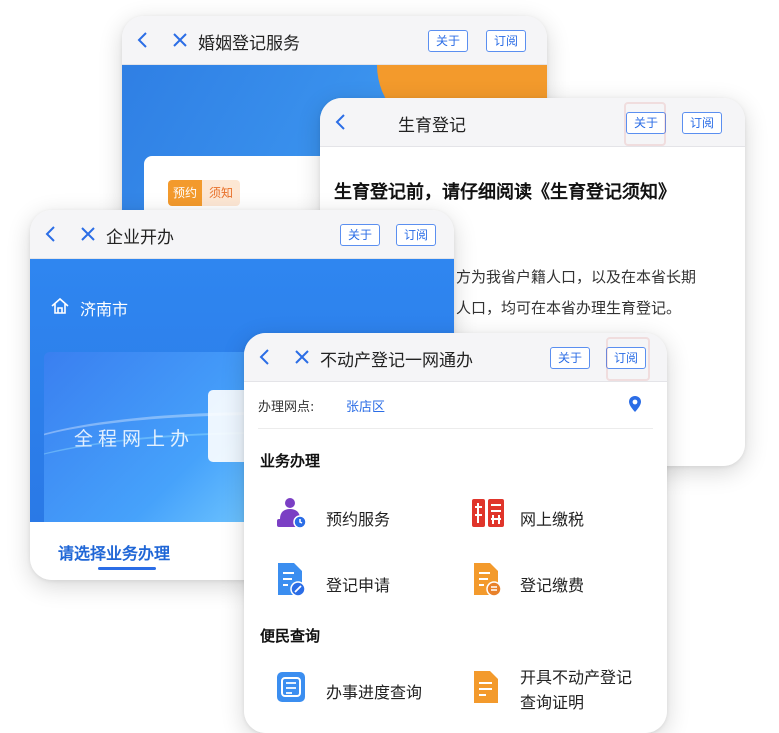 The height and width of the screenshot is (733, 779). What do you see at coordinates (242, 234) in the screenshot?
I see `enterprise-card-header: 企业开办 关于 订阅` at bounding box center [242, 234].